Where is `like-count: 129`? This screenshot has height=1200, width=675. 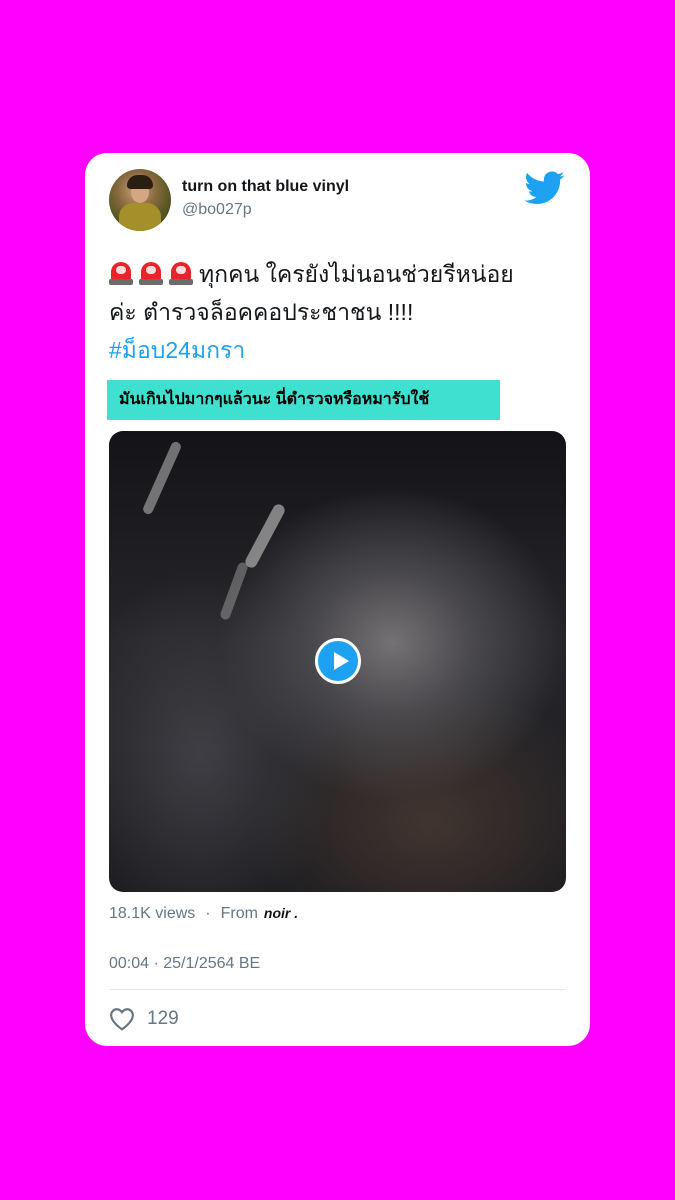
like-count: 129 is located at coordinates (163, 1018).